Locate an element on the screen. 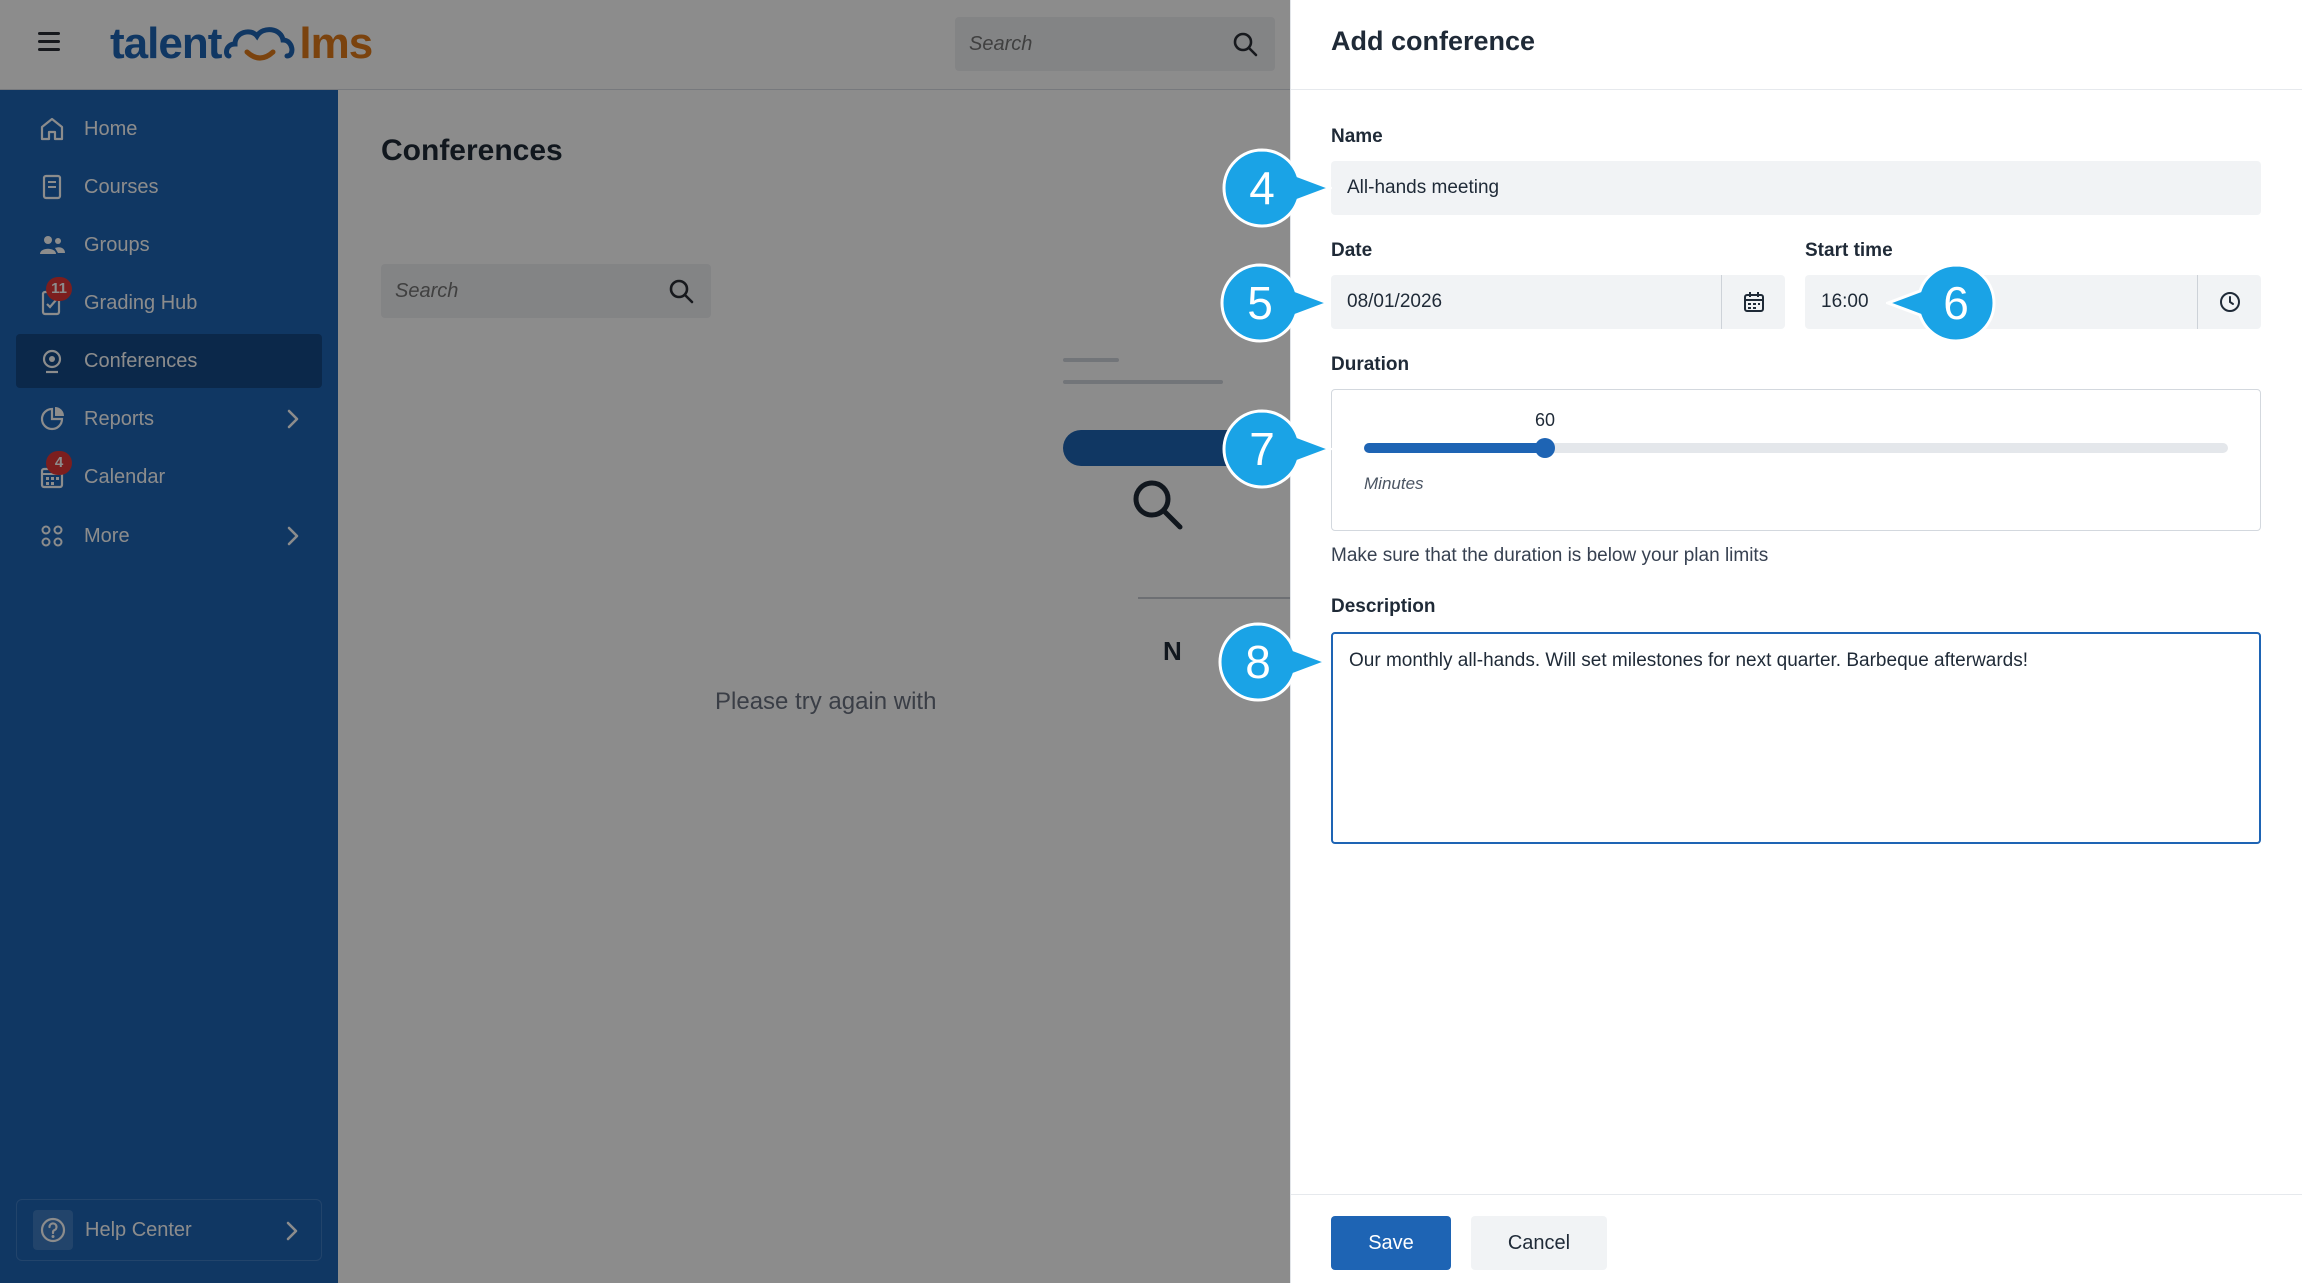 The image size is (2302, 1283). calendar-icon is located at coordinates (1753, 302).